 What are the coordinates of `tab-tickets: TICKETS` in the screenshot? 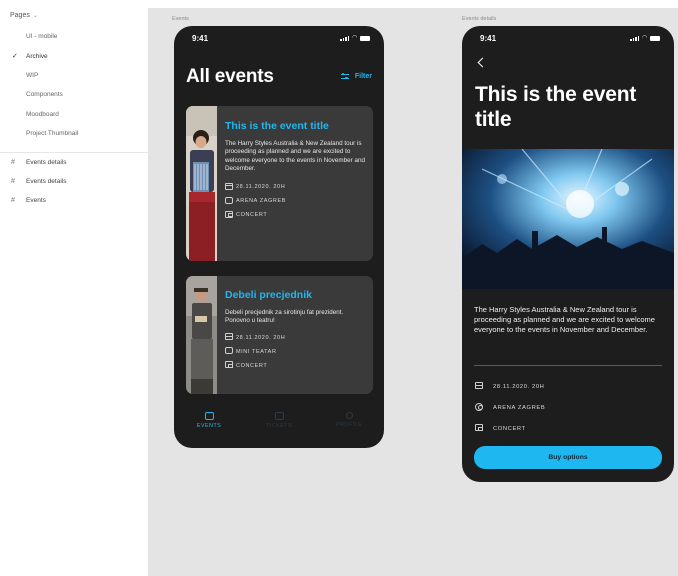 It's located at (279, 425).